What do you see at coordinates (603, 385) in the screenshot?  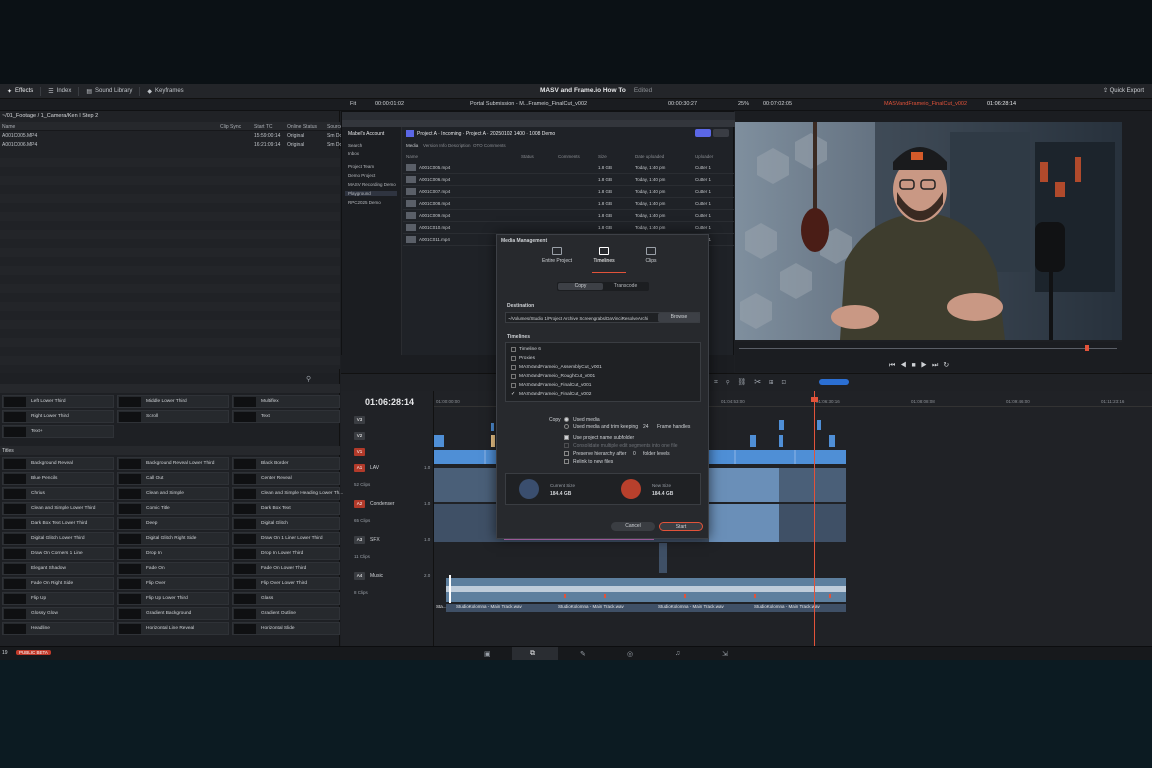 I see `timeline-list-item: MASVandFrameio_FinalCut_v001` at bounding box center [603, 385].